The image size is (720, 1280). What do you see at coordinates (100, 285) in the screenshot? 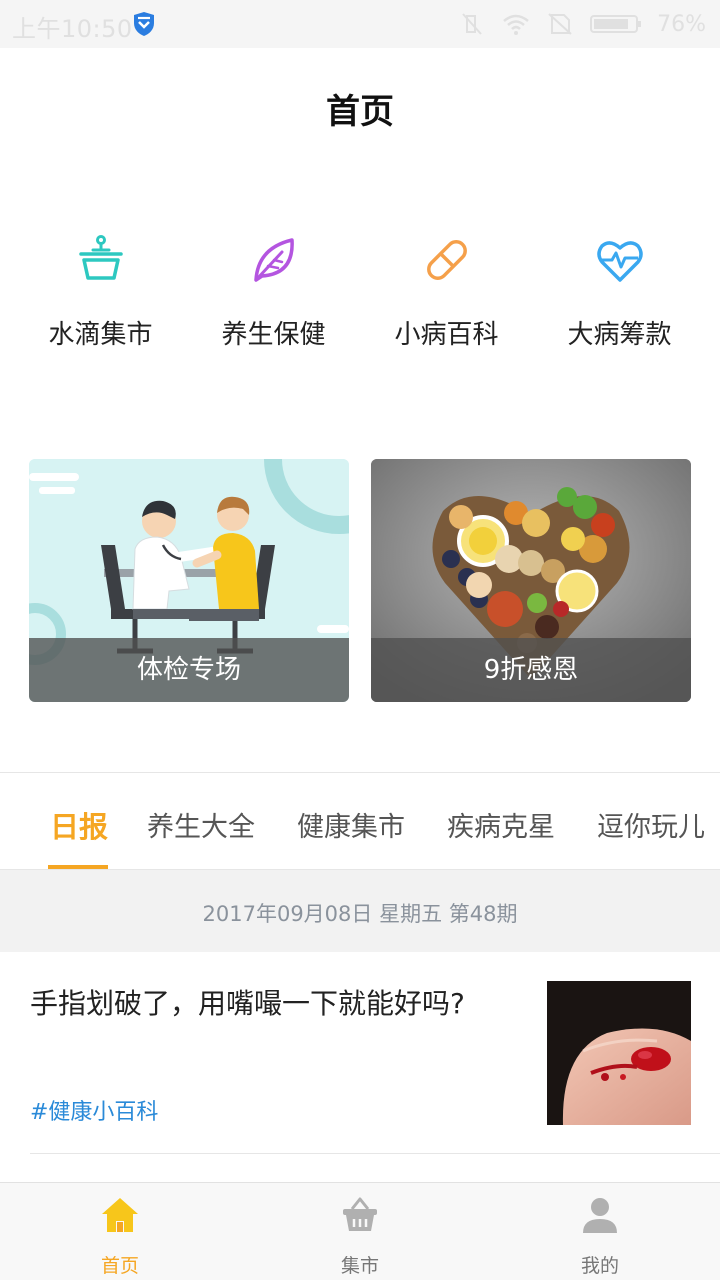
I see `category-market: 水滴集市` at bounding box center [100, 285].